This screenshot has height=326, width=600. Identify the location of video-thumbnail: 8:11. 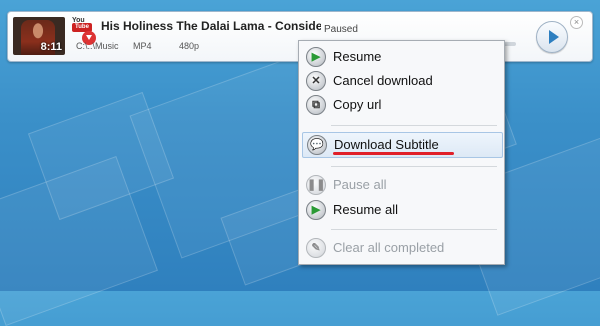
(39, 36).